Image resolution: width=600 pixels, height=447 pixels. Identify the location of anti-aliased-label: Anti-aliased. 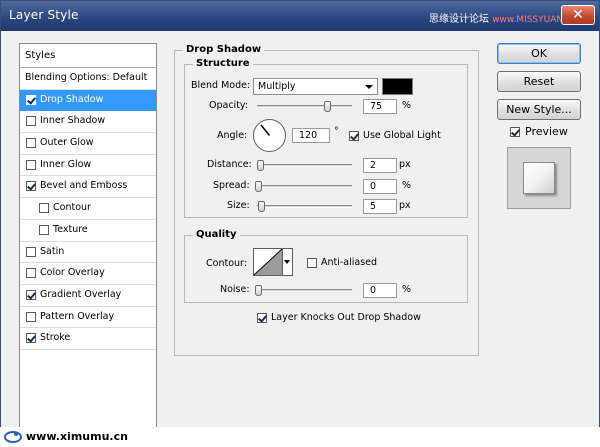
(349, 262).